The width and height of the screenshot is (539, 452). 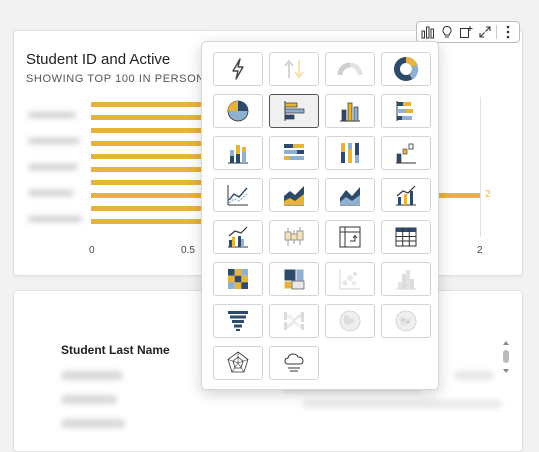 What do you see at coordinates (480, 167) in the screenshot?
I see `gridline` at bounding box center [480, 167].